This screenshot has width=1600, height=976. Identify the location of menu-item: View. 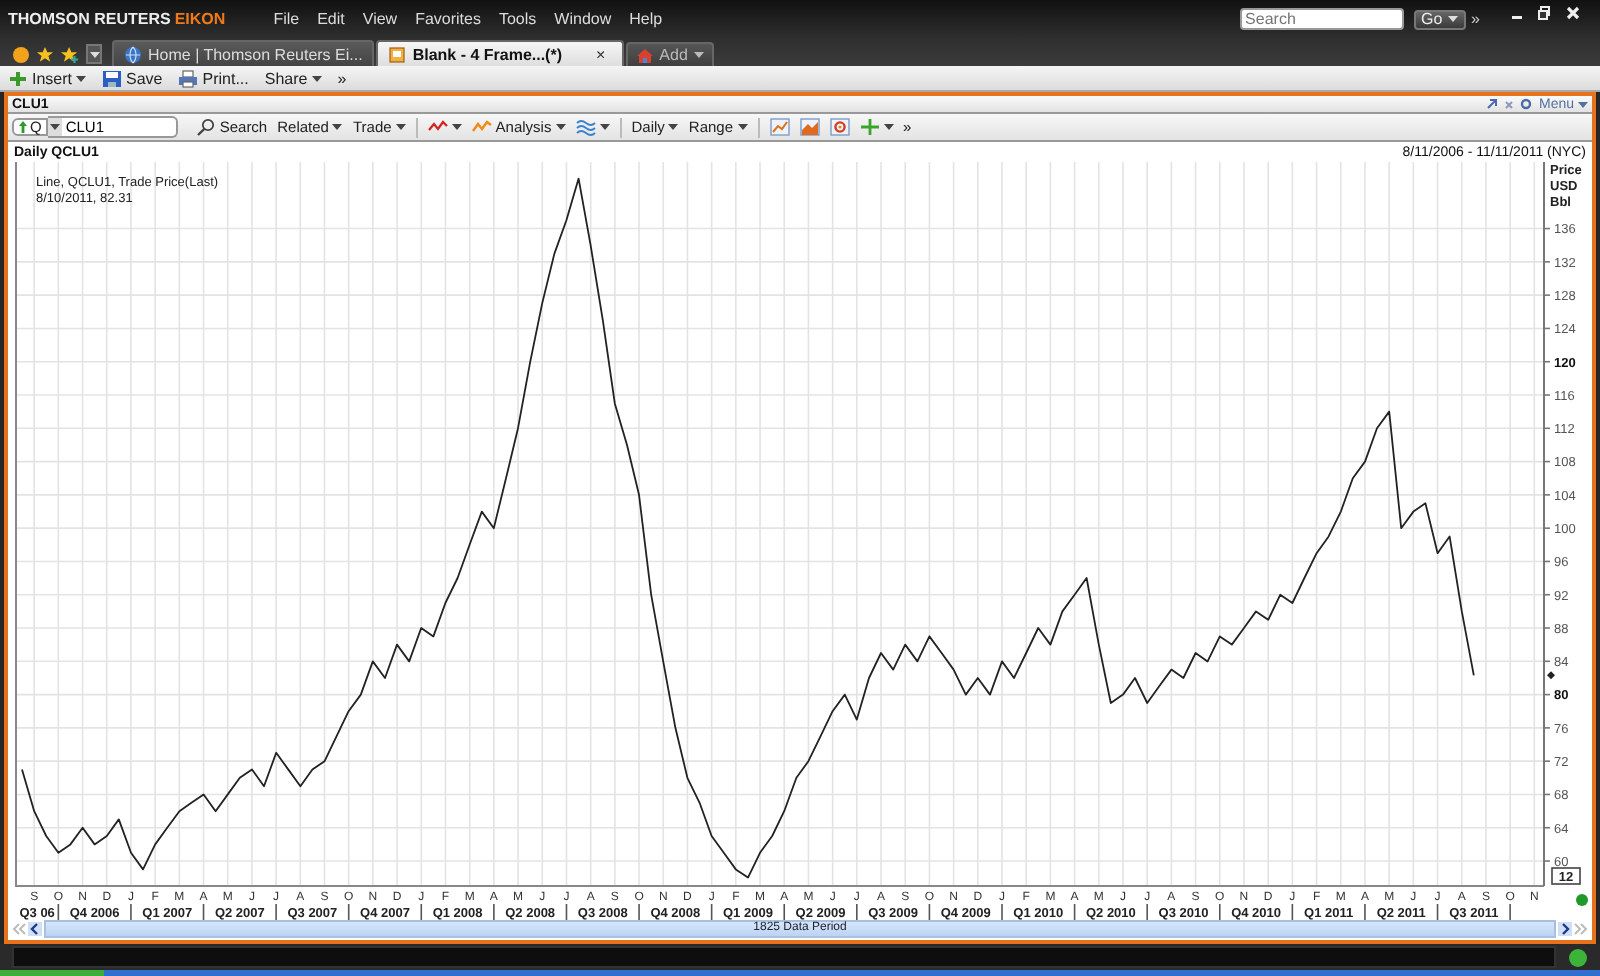
(380, 19).